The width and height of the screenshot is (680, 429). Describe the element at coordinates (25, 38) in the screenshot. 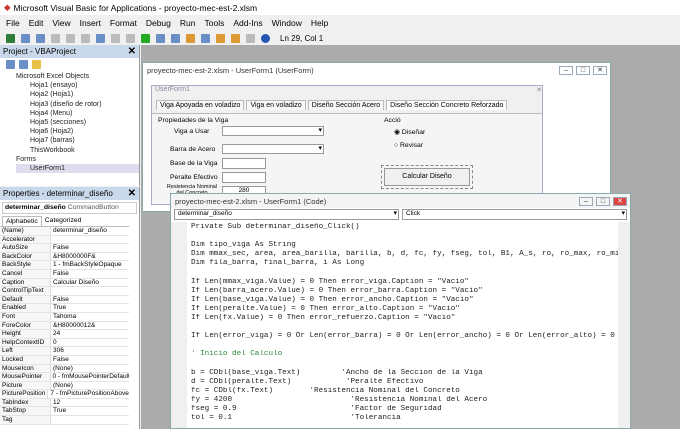

I see `insert-userform-icon` at that location.